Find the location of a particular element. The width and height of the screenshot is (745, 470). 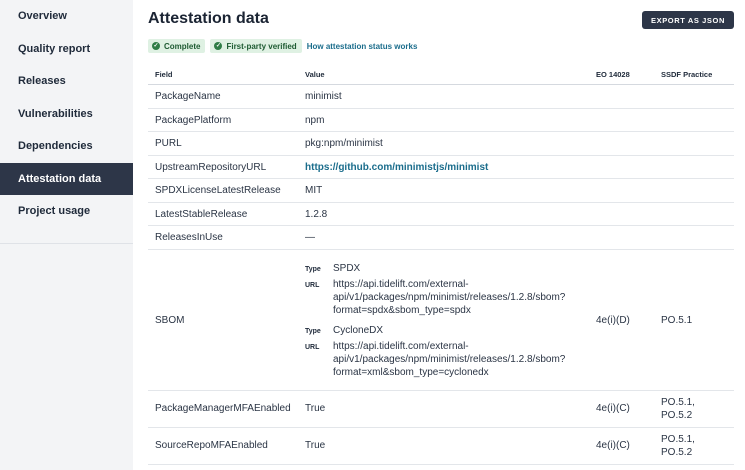

sidebar-item-vulnerabilities: Vulnerabilities is located at coordinates (66, 114).